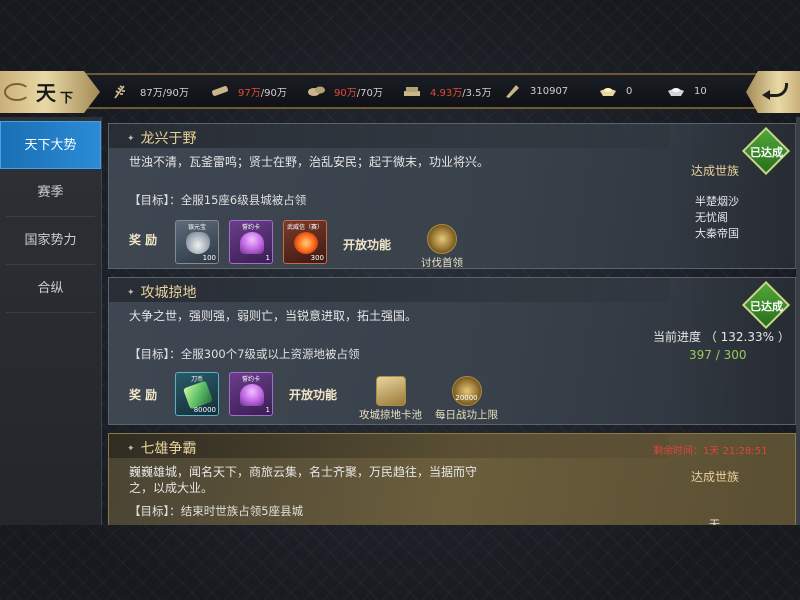 This screenshot has width=800, height=600. What do you see at coordinates (512, 91) in the screenshot?
I see `token-icon` at bounding box center [512, 91].